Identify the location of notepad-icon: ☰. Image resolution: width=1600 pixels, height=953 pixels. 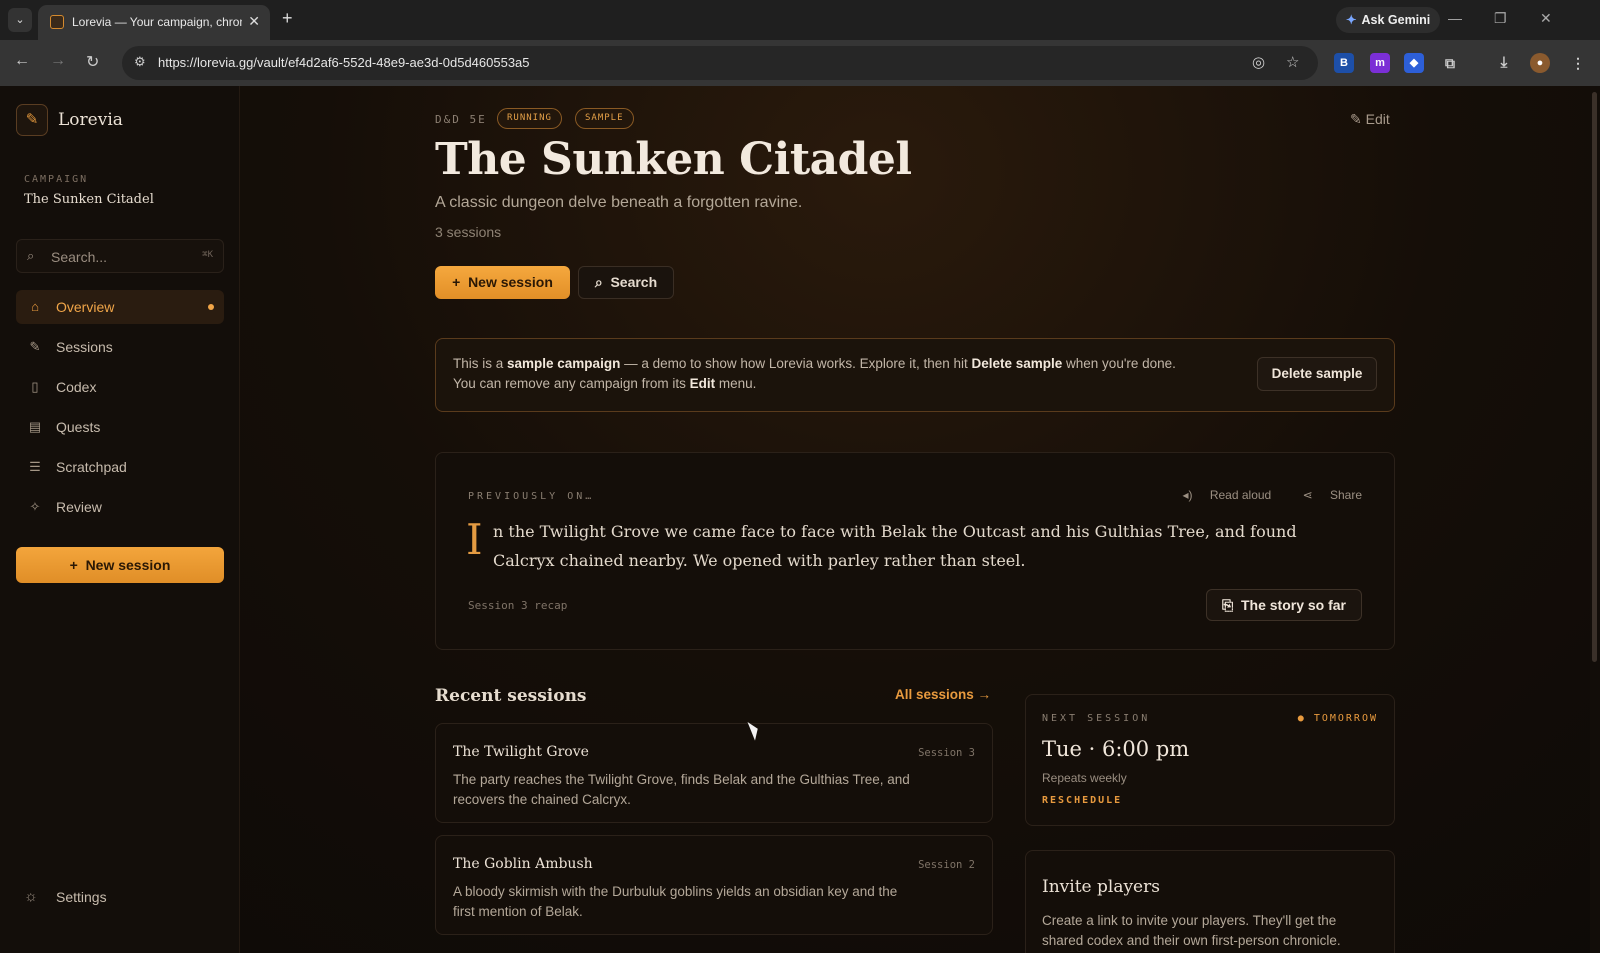
(35, 466).